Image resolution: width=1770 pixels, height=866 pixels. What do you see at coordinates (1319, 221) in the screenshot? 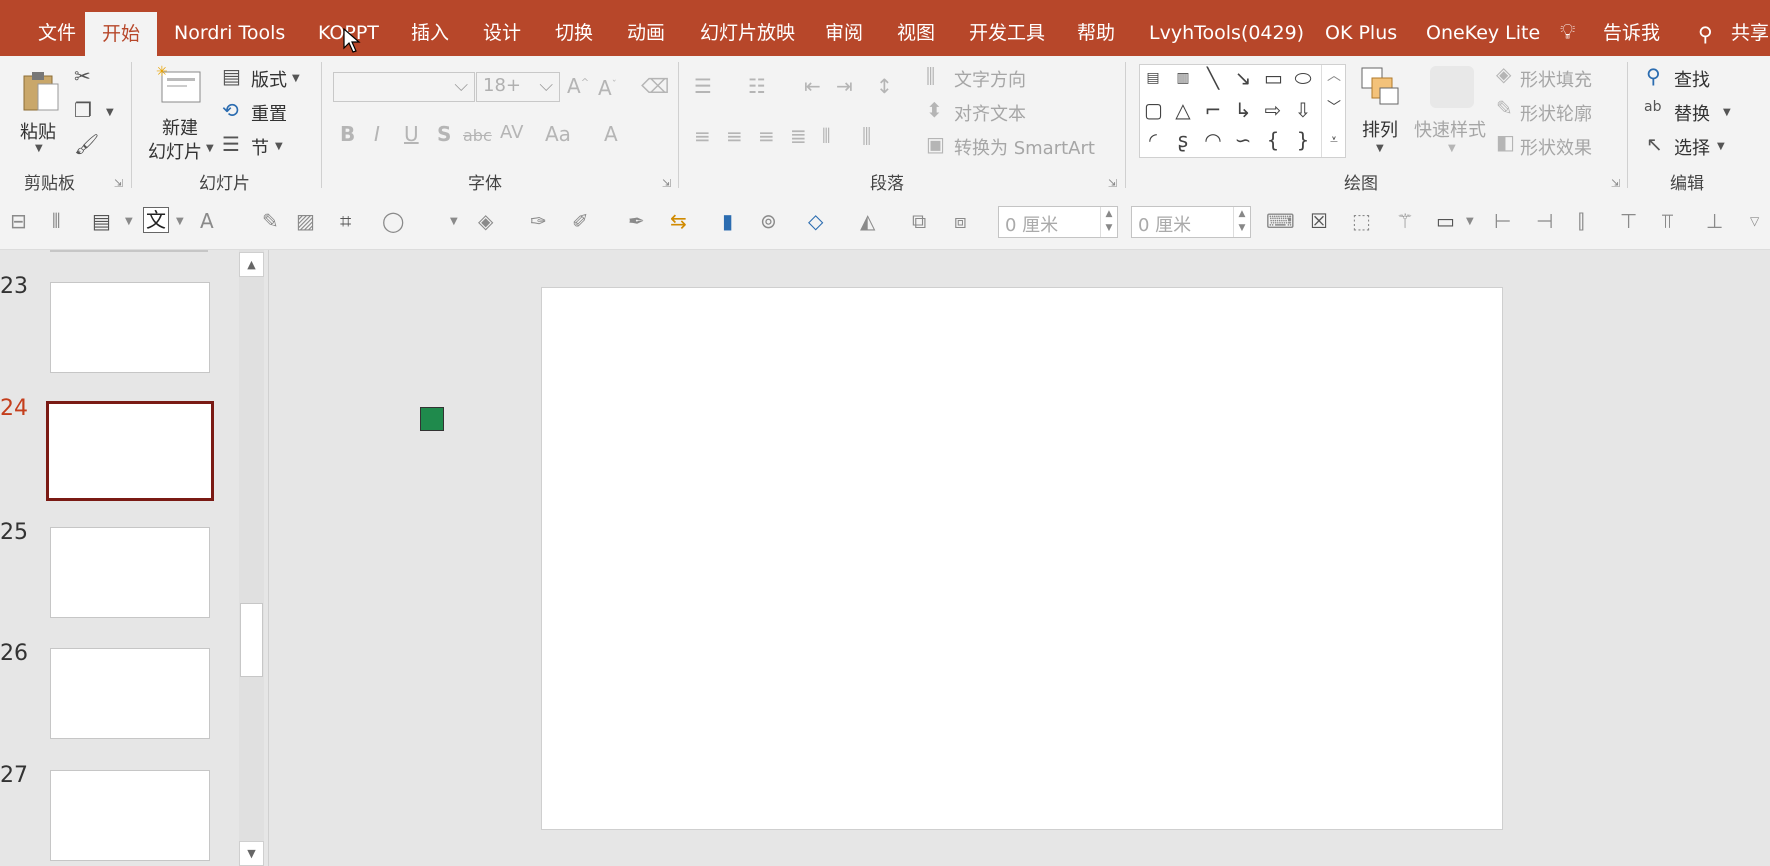
I see `close-icon: ☒` at bounding box center [1319, 221].